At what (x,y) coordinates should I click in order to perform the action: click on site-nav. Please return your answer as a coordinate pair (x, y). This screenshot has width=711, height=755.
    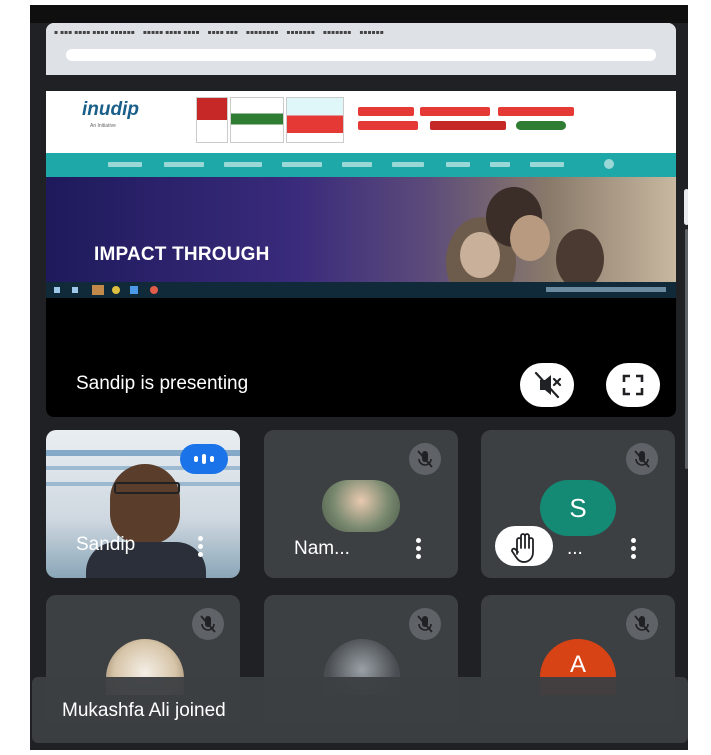
    Looking at the image, I should click on (361, 165).